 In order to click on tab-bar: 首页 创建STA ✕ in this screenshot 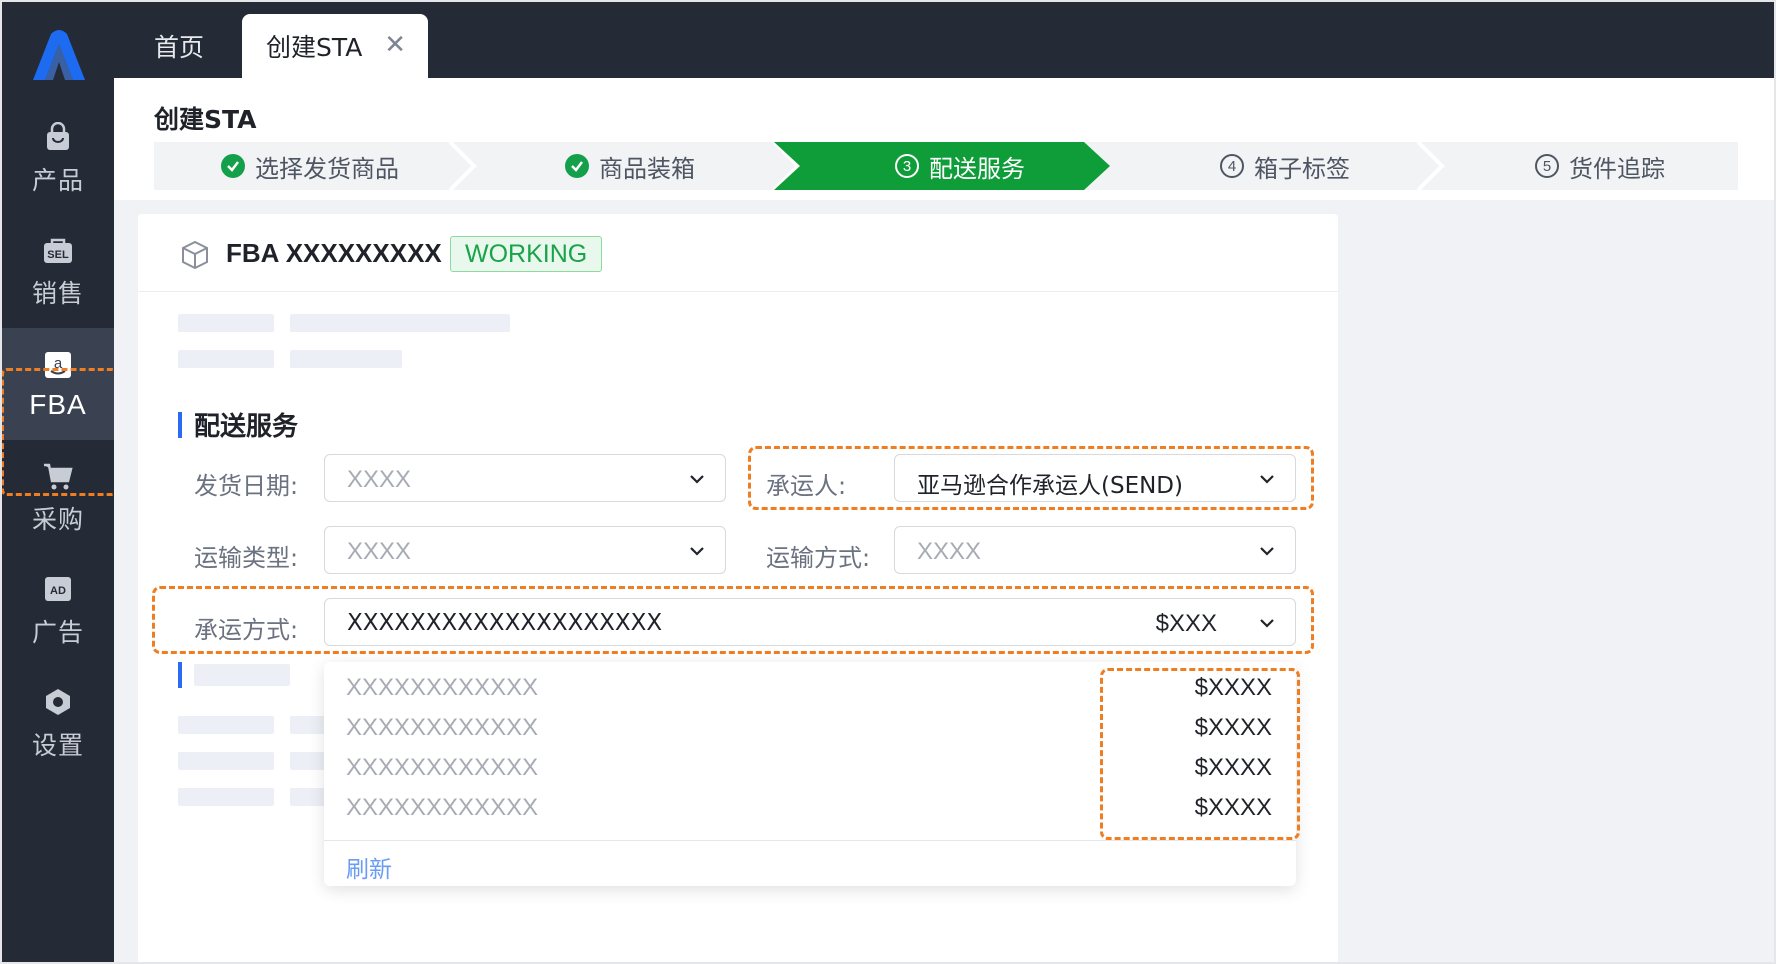, I will do `click(945, 40)`.